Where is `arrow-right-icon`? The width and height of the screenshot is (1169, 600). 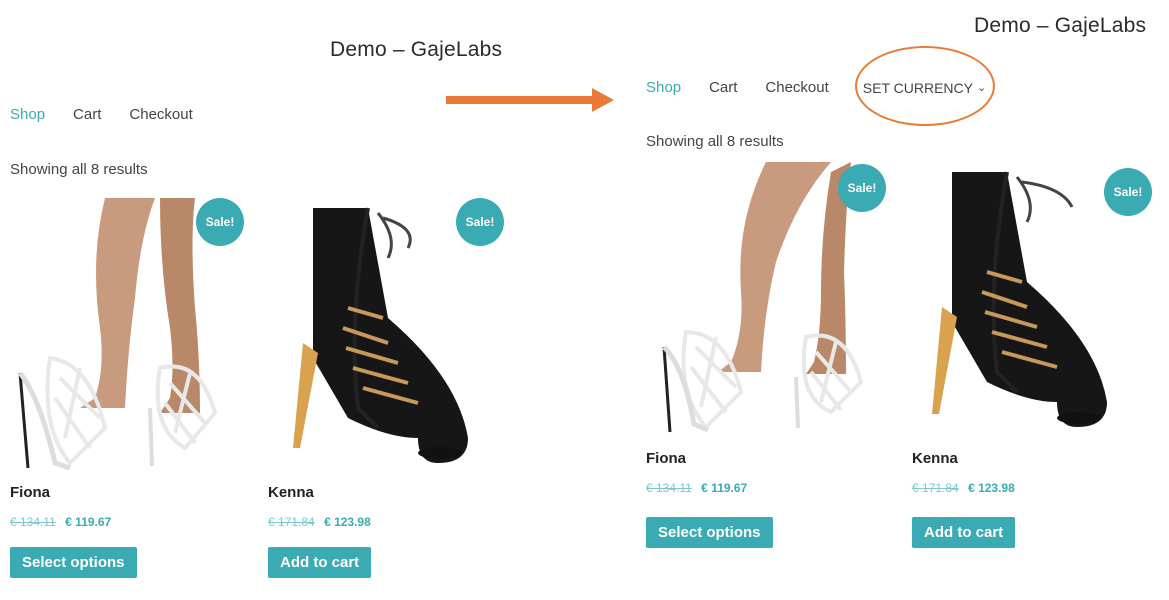 arrow-right-icon is located at coordinates (531, 102).